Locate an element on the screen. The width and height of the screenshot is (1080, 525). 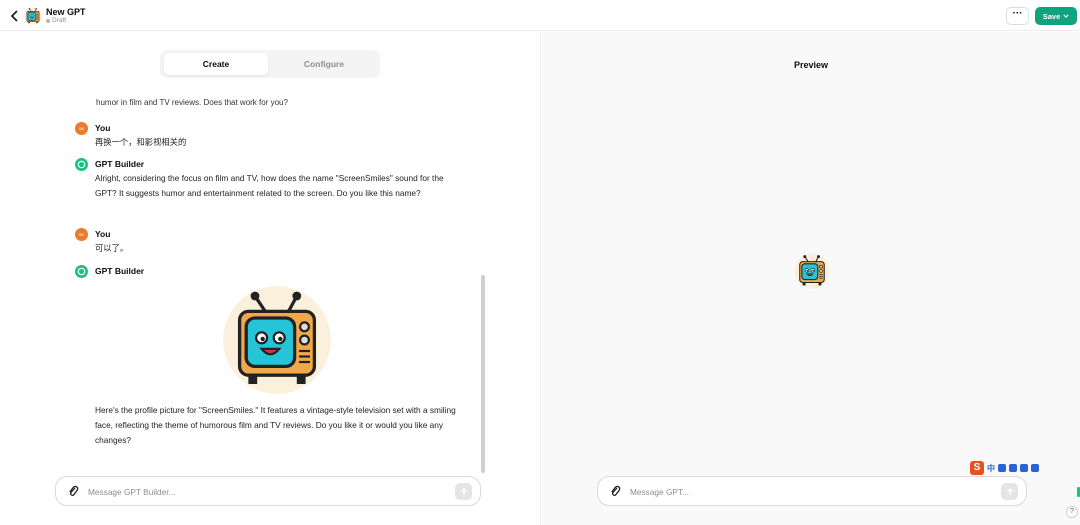
preview-title: Preview is located at coordinates (811, 65).